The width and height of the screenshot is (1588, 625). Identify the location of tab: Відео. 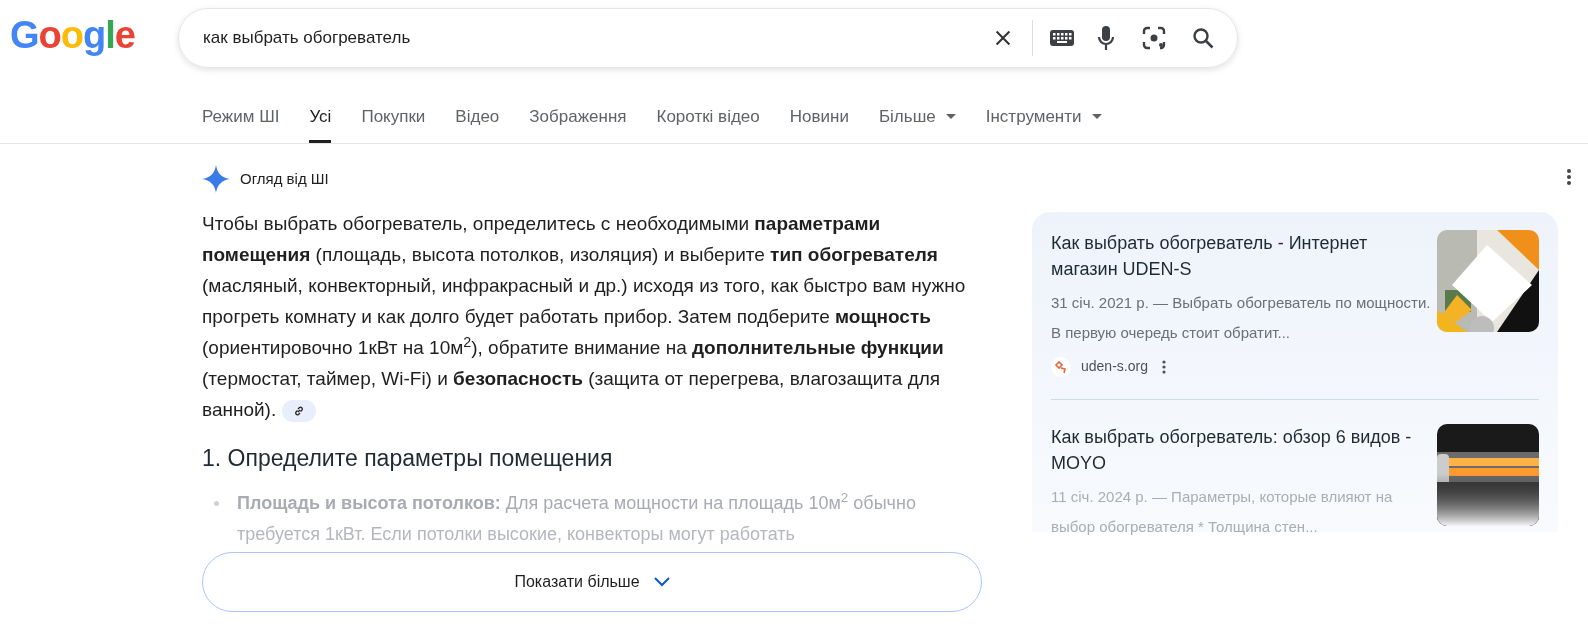
(477, 123).